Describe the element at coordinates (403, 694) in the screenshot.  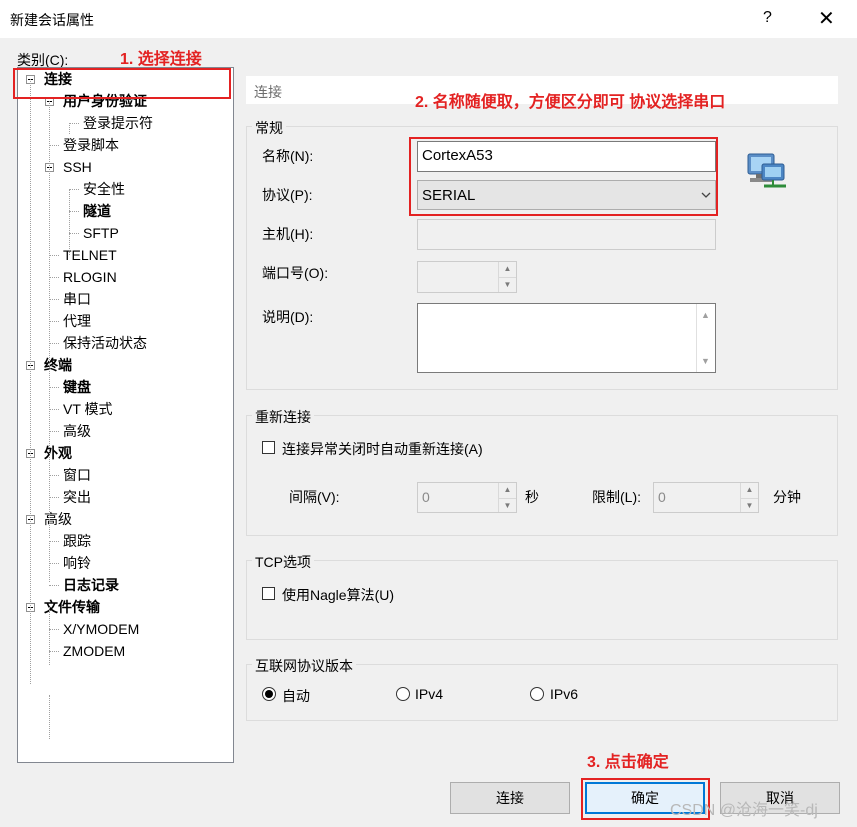
I see `radio-ipv4` at that location.